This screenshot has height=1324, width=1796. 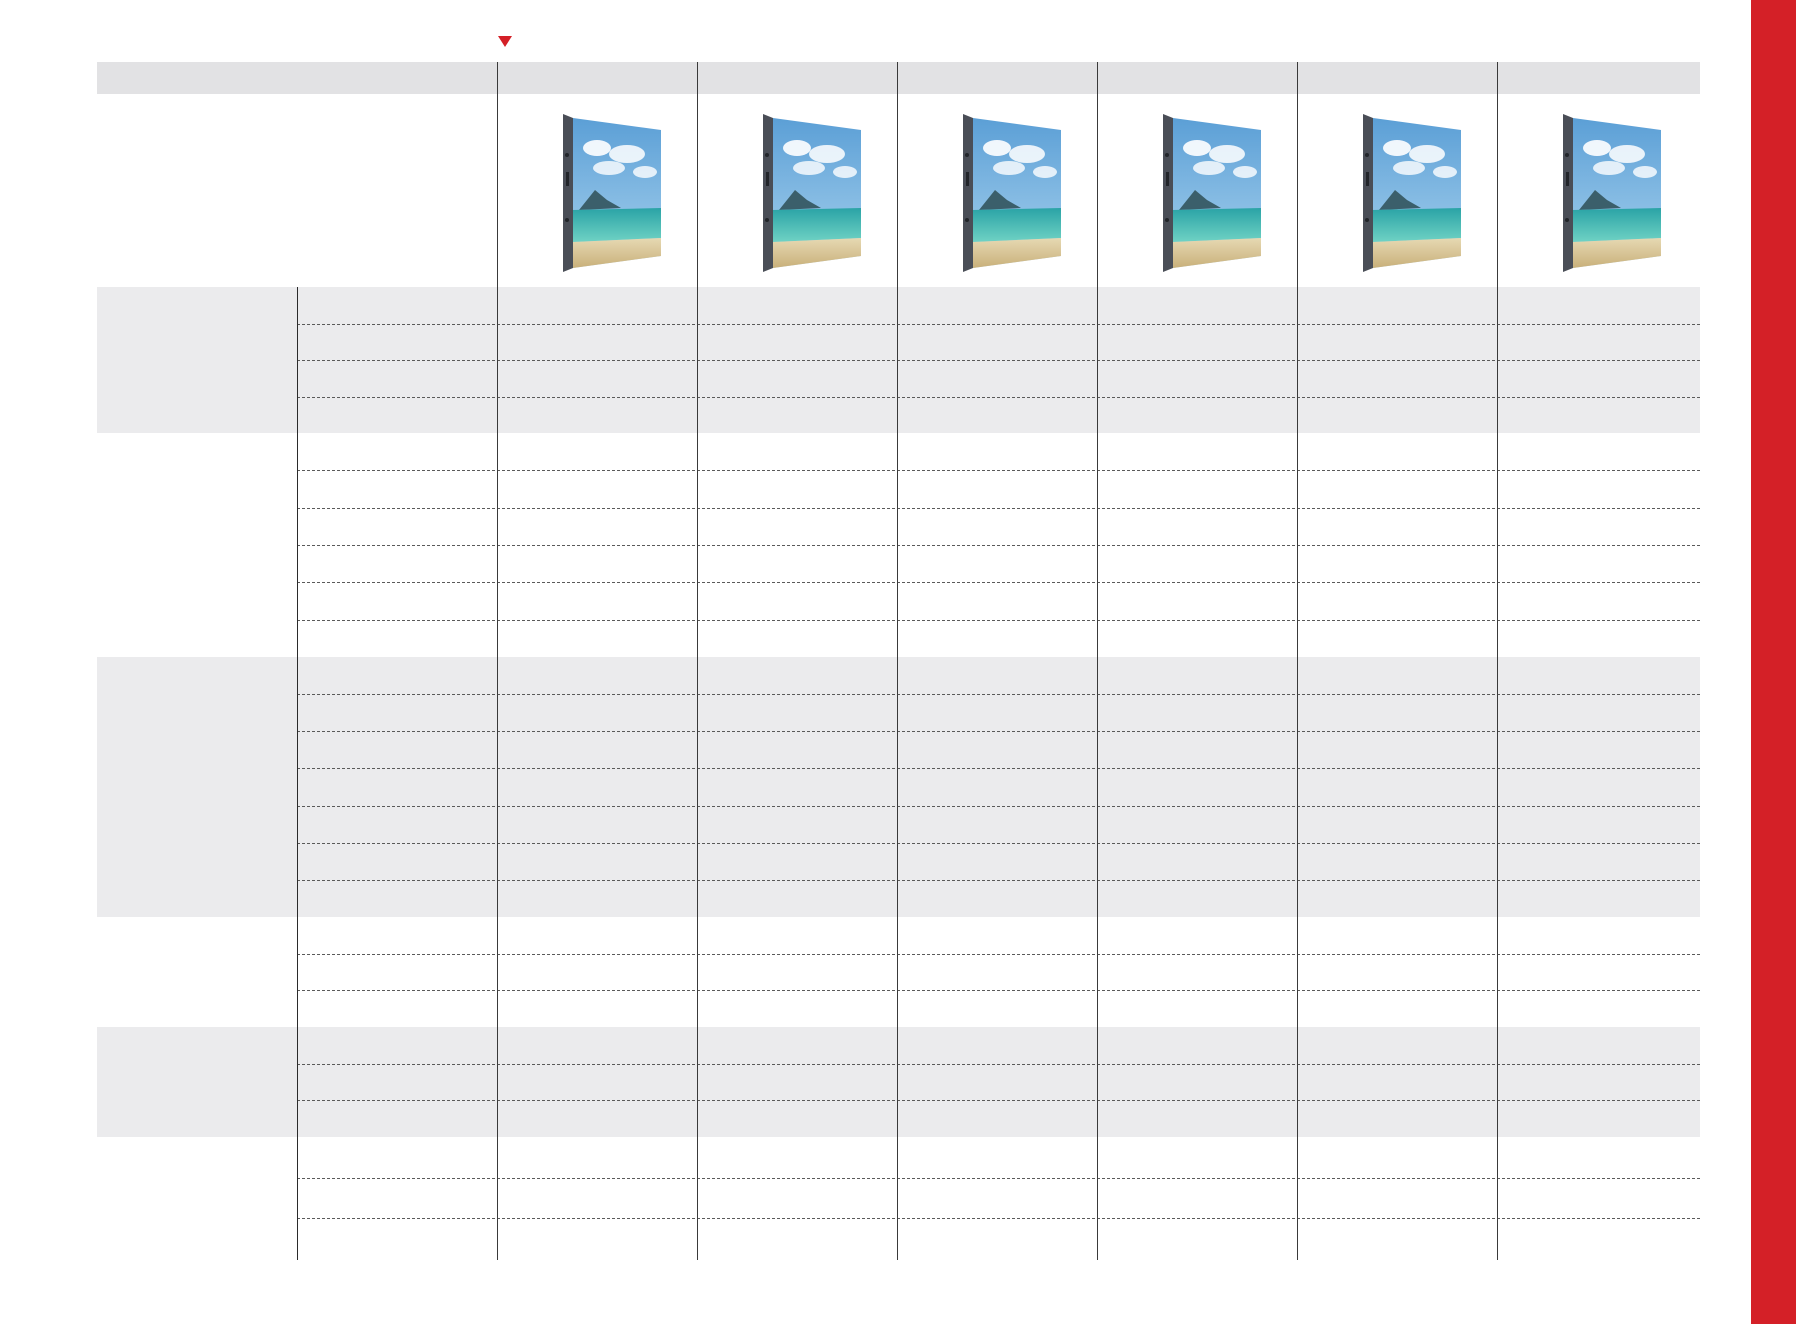 I want to click on group-band, so click(x=898, y=1082).